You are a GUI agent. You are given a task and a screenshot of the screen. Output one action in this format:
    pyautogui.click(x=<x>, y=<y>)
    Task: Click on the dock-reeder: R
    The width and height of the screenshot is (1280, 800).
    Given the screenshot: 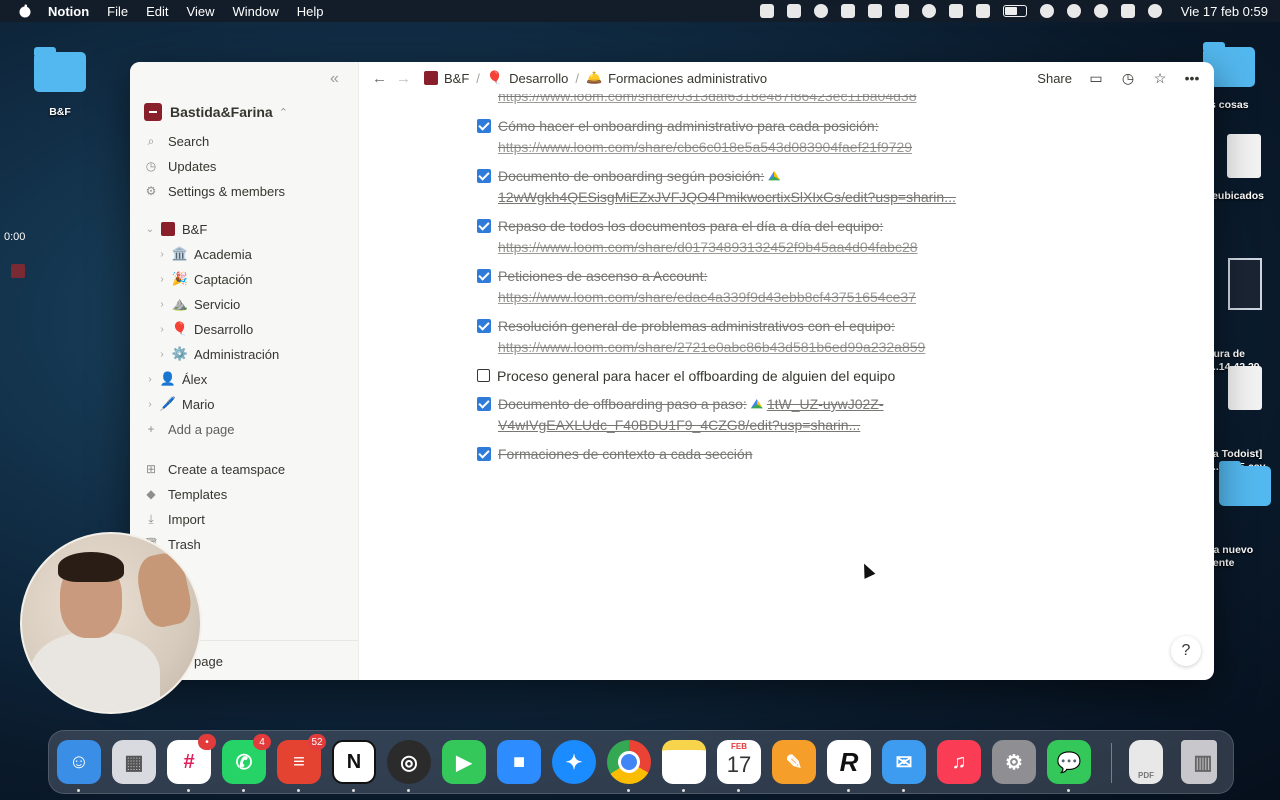 What is the action you would take?
    pyautogui.click(x=849, y=762)
    